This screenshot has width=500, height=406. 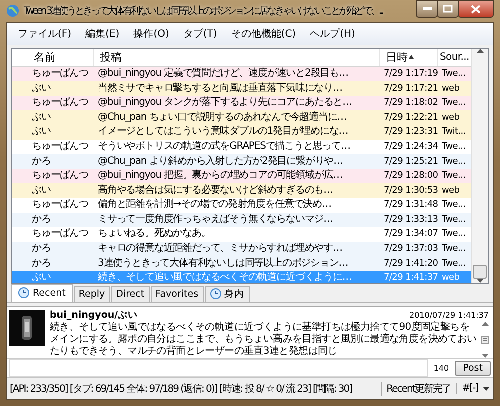 I want to click on time-cell-text: 7/29 1:17:19, so click(x=410, y=74).